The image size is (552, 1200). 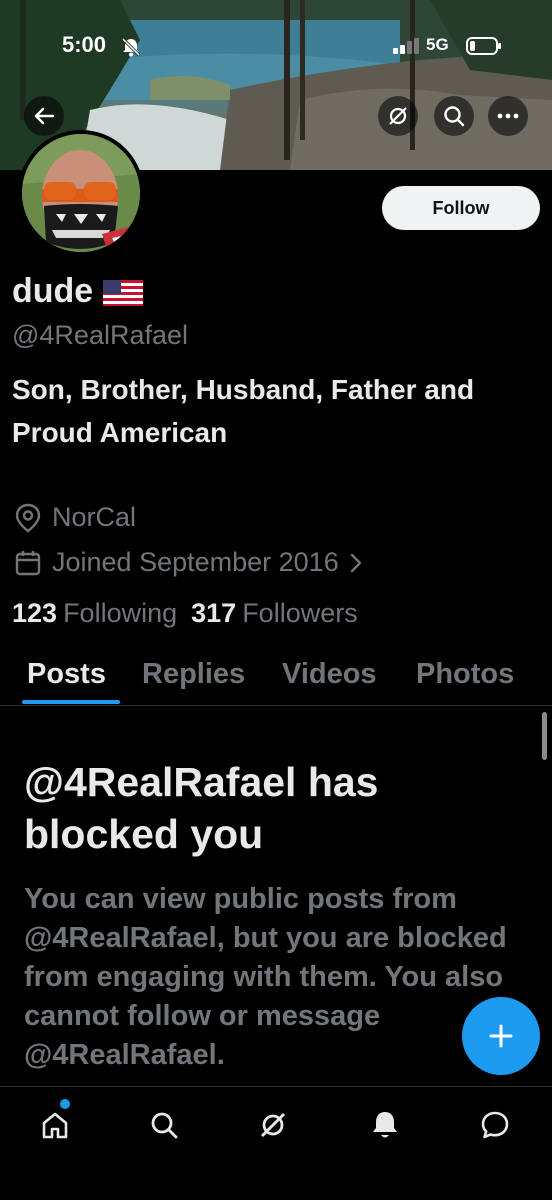 What do you see at coordinates (100, 335) in the screenshot?
I see `profile-handle: @4RealRafael` at bounding box center [100, 335].